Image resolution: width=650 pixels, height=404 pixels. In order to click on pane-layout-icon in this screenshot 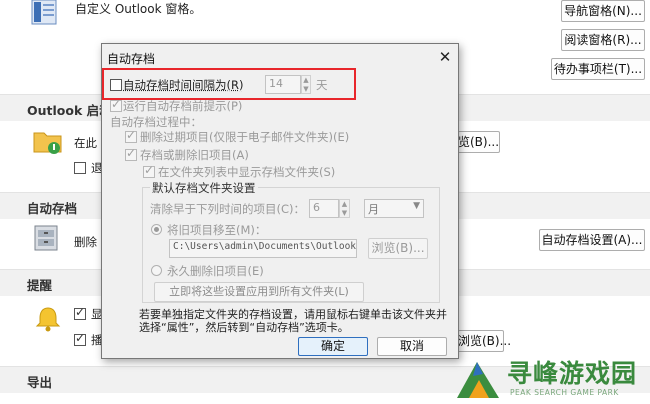, I will do `click(44, 13)`.